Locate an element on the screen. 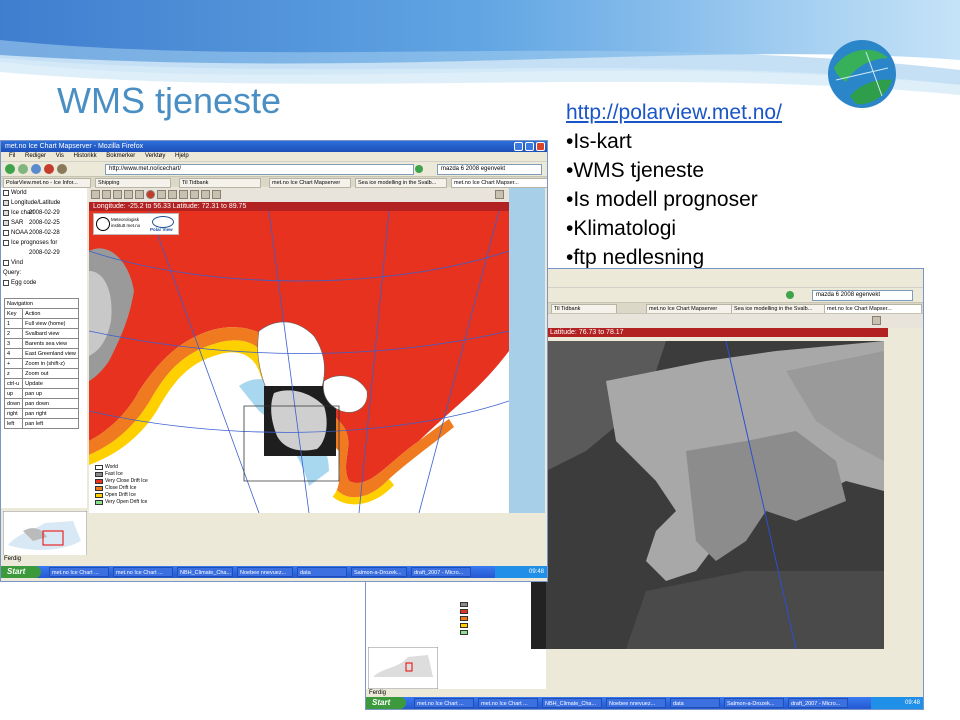 The height and width of the screenshot is (720, 960). menu-help: Hjelp is located at coordinates (182, 156).